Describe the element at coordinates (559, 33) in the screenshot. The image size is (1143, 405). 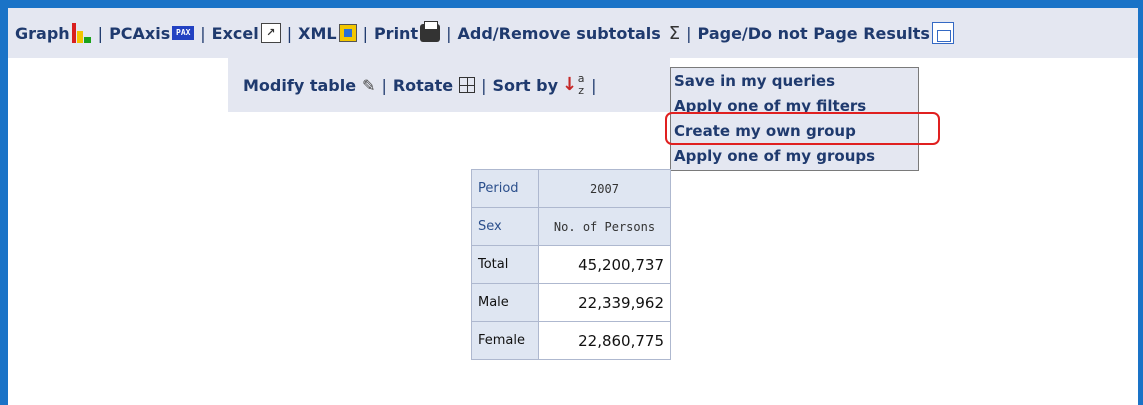
I see `subtotals-label: Add/Remove subtotals` at that location.